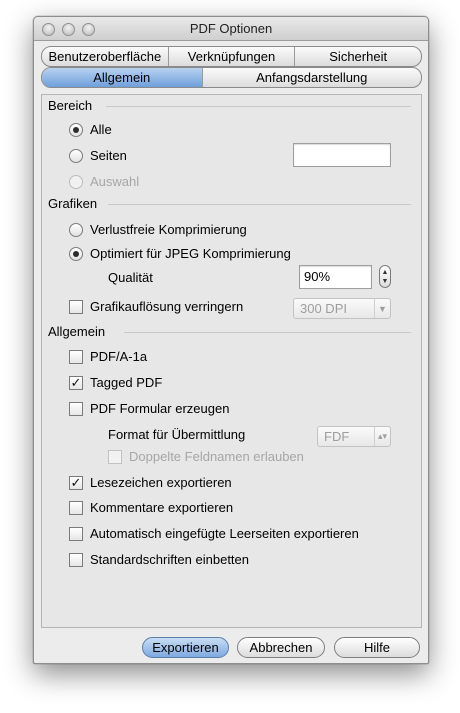  I want to click on radio-verlustfrei: Verlustfreie Komprimierung, so click(158, 229).